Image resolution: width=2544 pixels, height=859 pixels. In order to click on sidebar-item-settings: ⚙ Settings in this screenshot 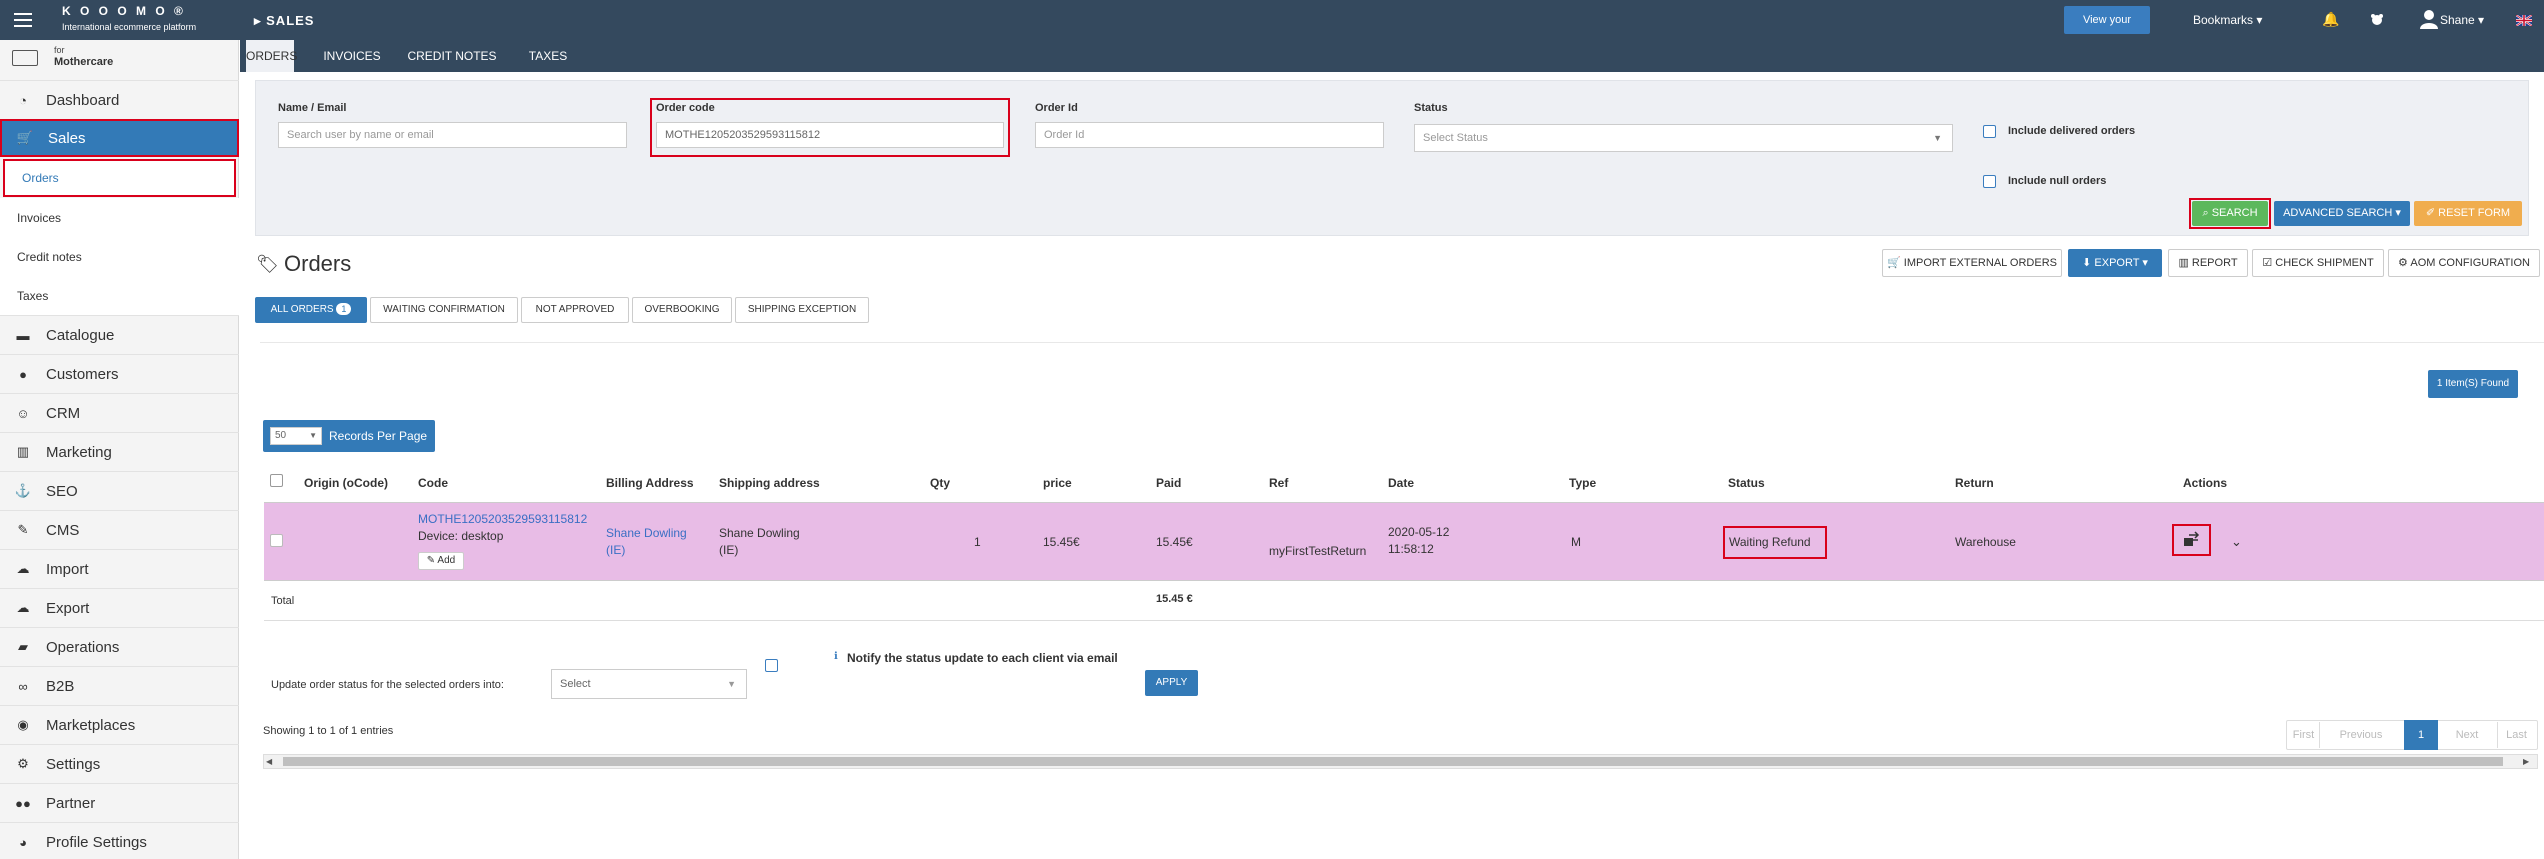, I will do `click(119, 763)`.